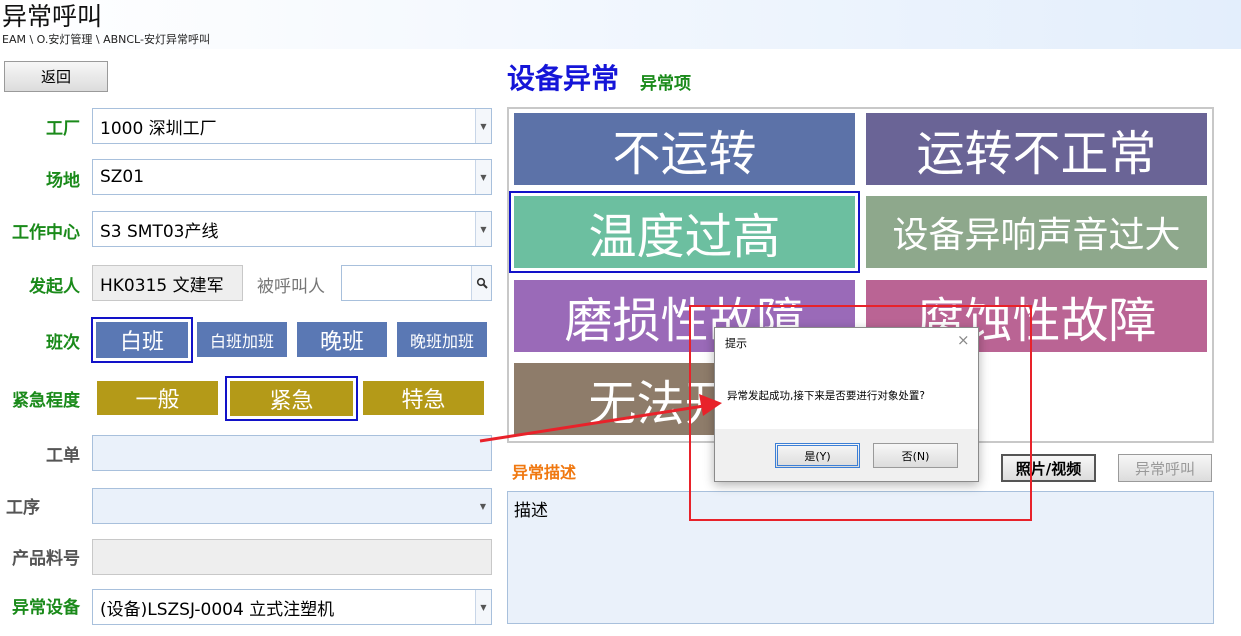 The image size is (1241, 636). I want to click on initiator-value: HK0315 文建军, so click(162, 285).